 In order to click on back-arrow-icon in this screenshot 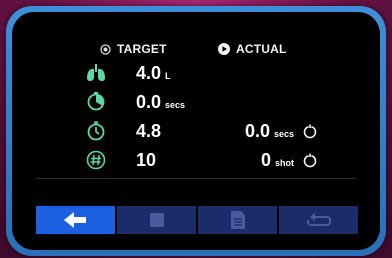, I will do `click(74, 220)`.